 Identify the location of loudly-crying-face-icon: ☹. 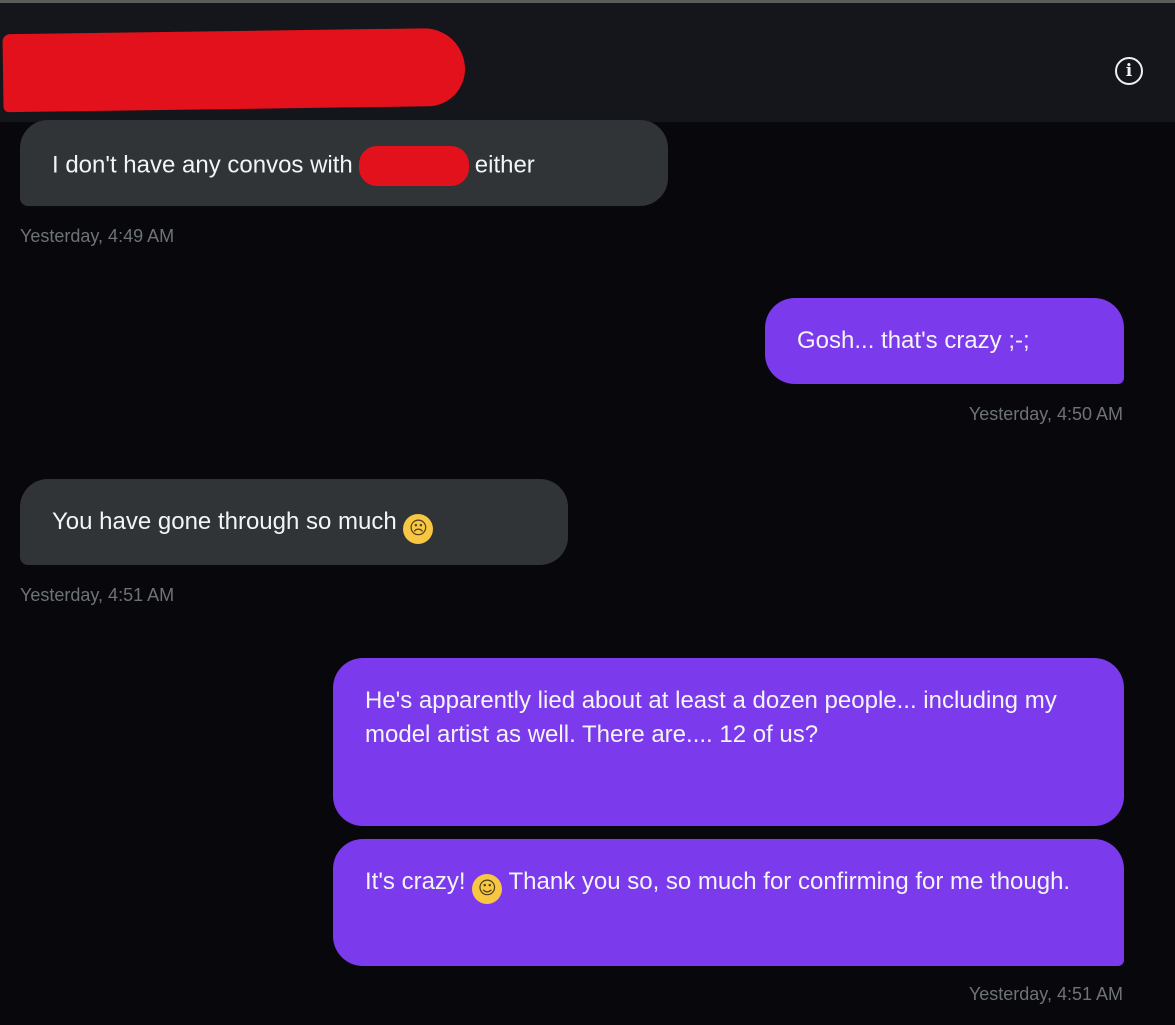
(418, 529).